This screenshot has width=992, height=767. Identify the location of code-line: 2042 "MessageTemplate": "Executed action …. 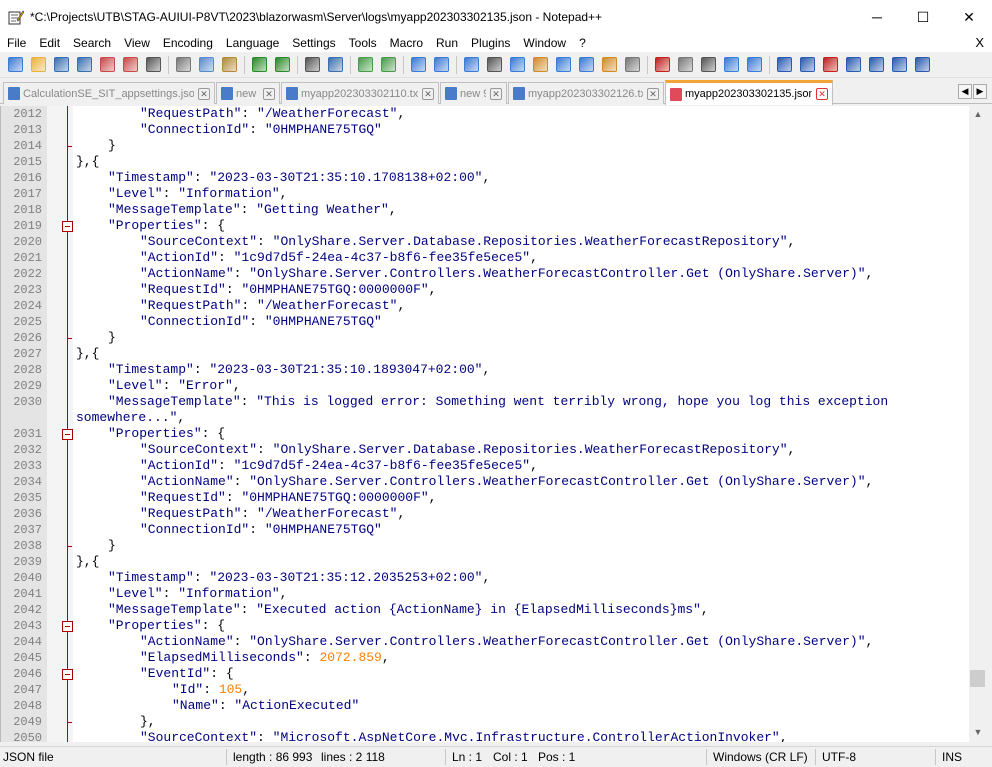
(485, 610).